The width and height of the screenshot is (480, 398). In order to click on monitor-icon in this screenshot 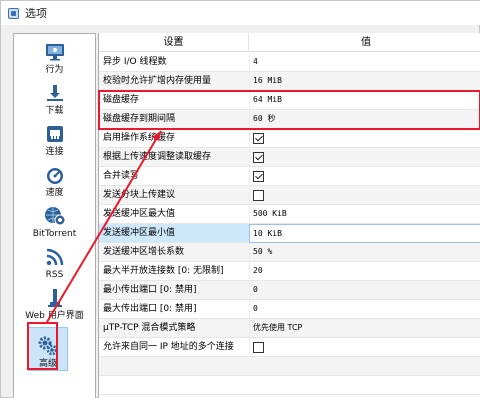, I will do `click(55, 52)`.